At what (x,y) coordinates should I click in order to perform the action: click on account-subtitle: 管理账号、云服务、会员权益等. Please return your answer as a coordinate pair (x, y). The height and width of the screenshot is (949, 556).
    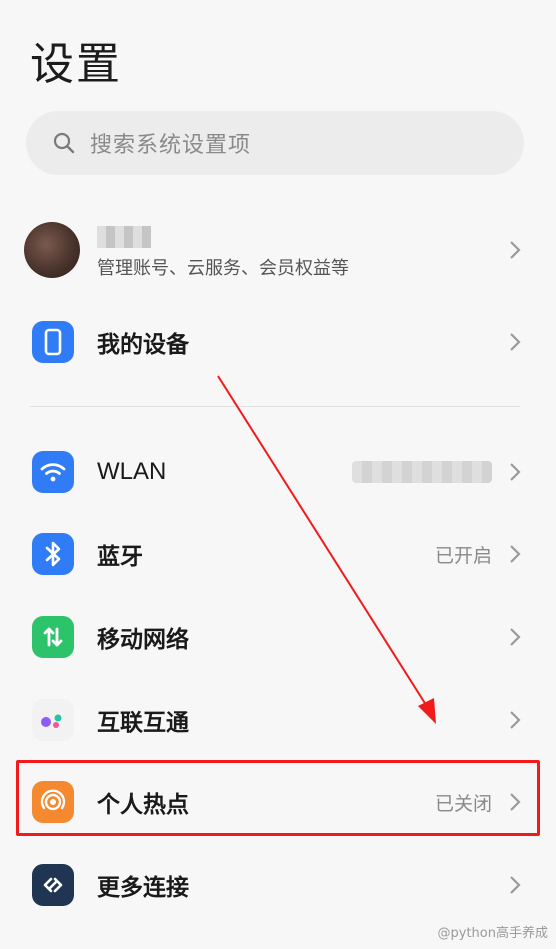
    Looking at the image, I should click on (223, 268).